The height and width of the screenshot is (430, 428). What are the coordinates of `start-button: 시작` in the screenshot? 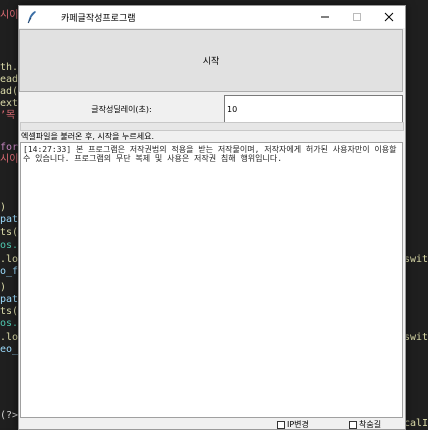 It's located at (211, 60).